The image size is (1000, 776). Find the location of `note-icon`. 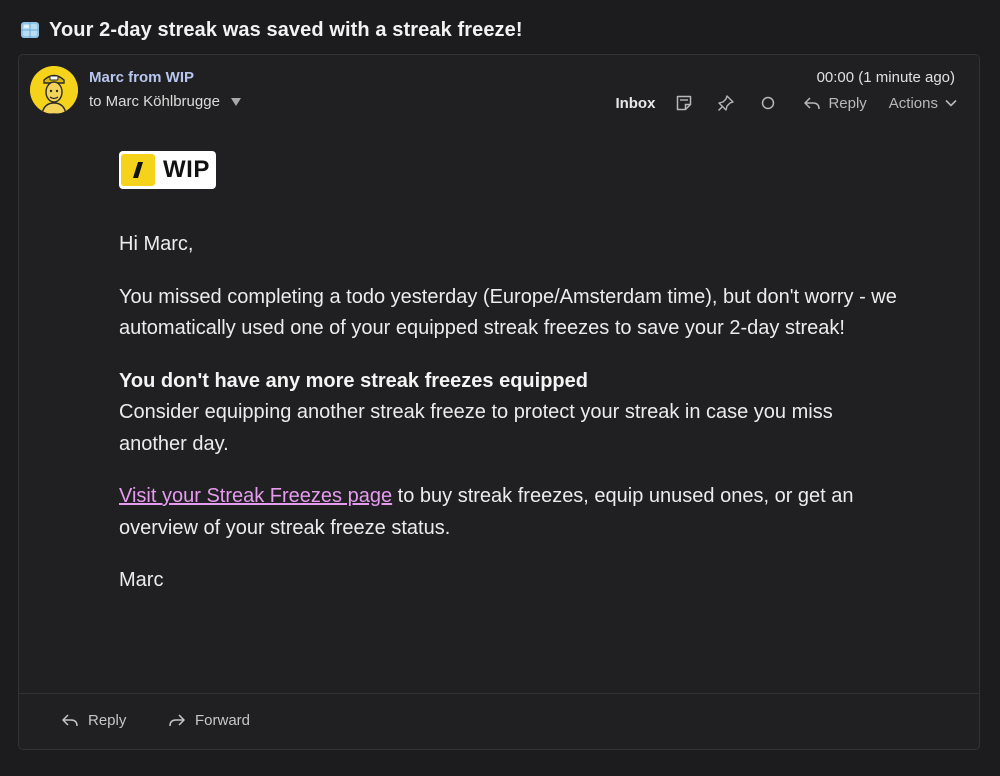

note-icon is located at coordinates (684, 103).